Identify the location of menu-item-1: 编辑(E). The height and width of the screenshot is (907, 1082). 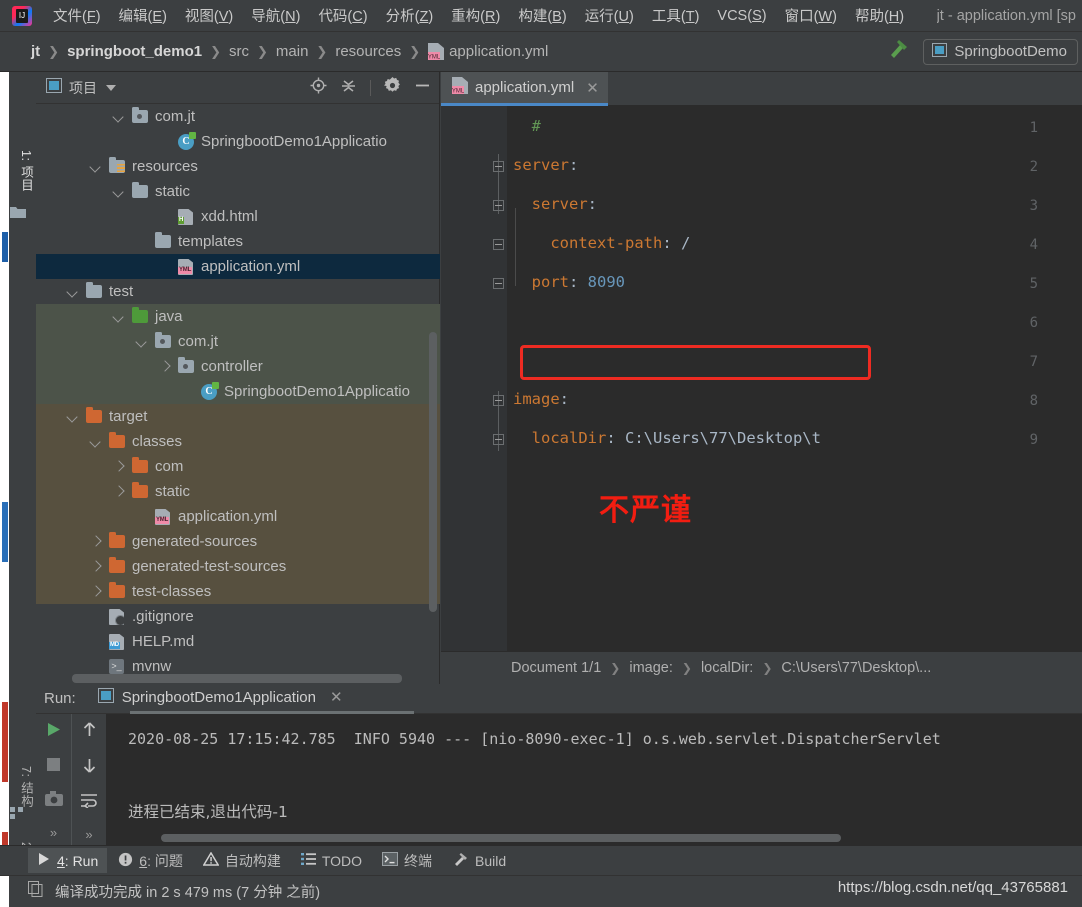
(143, 15).